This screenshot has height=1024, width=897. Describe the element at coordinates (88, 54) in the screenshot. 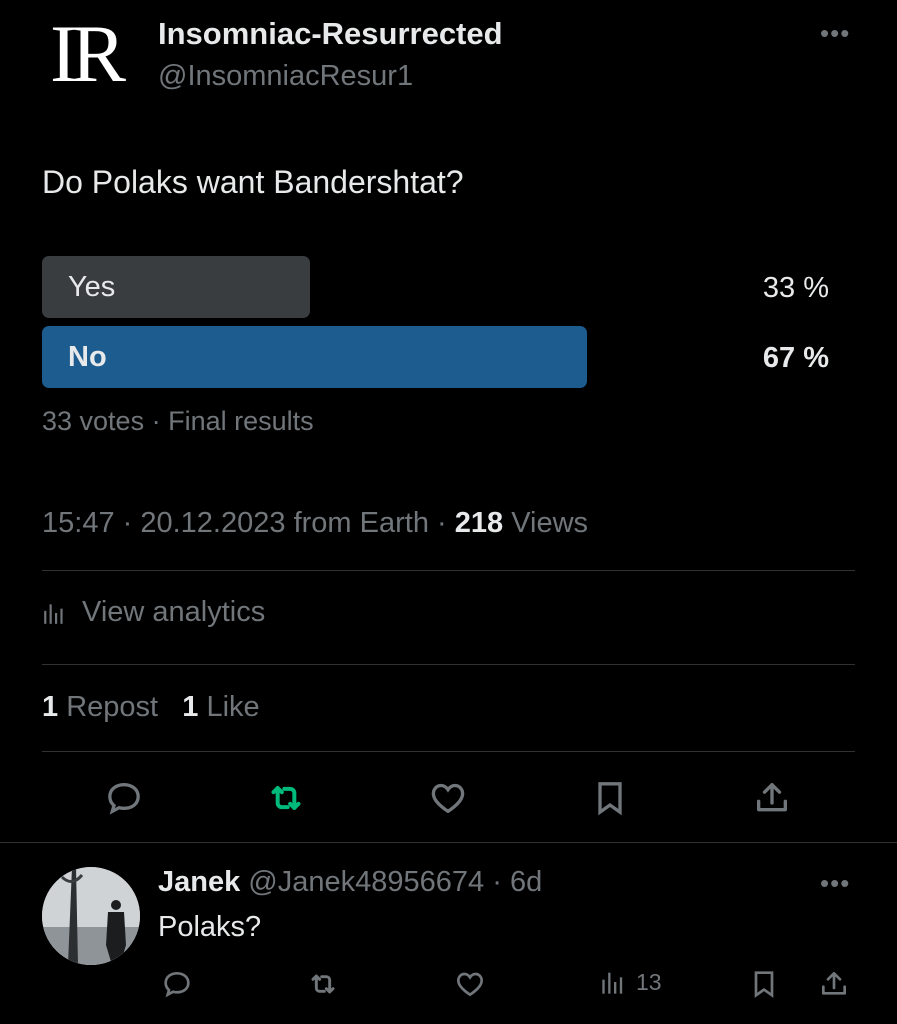

I see `author-logo: IR` at that location.